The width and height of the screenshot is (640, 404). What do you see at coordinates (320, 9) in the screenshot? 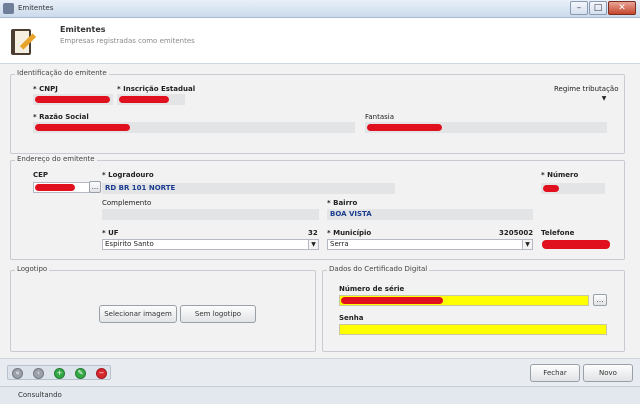
I see `title-bar: Emitentes – □ ✕` at bounding box center [320, 9].